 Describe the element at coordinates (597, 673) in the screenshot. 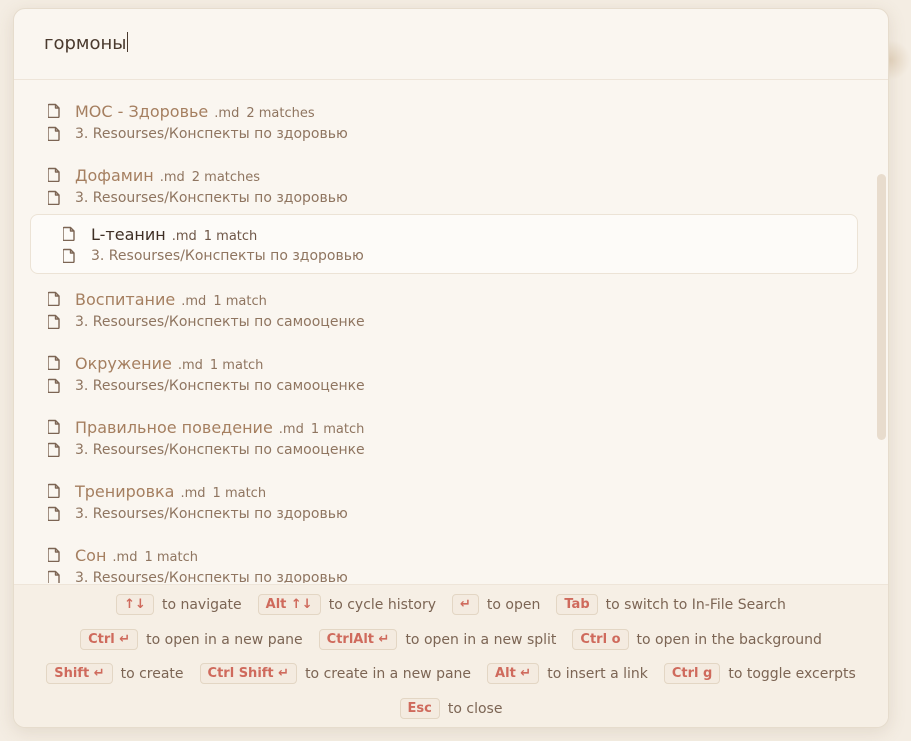

I see `hint-text: to insert a link` at that location.